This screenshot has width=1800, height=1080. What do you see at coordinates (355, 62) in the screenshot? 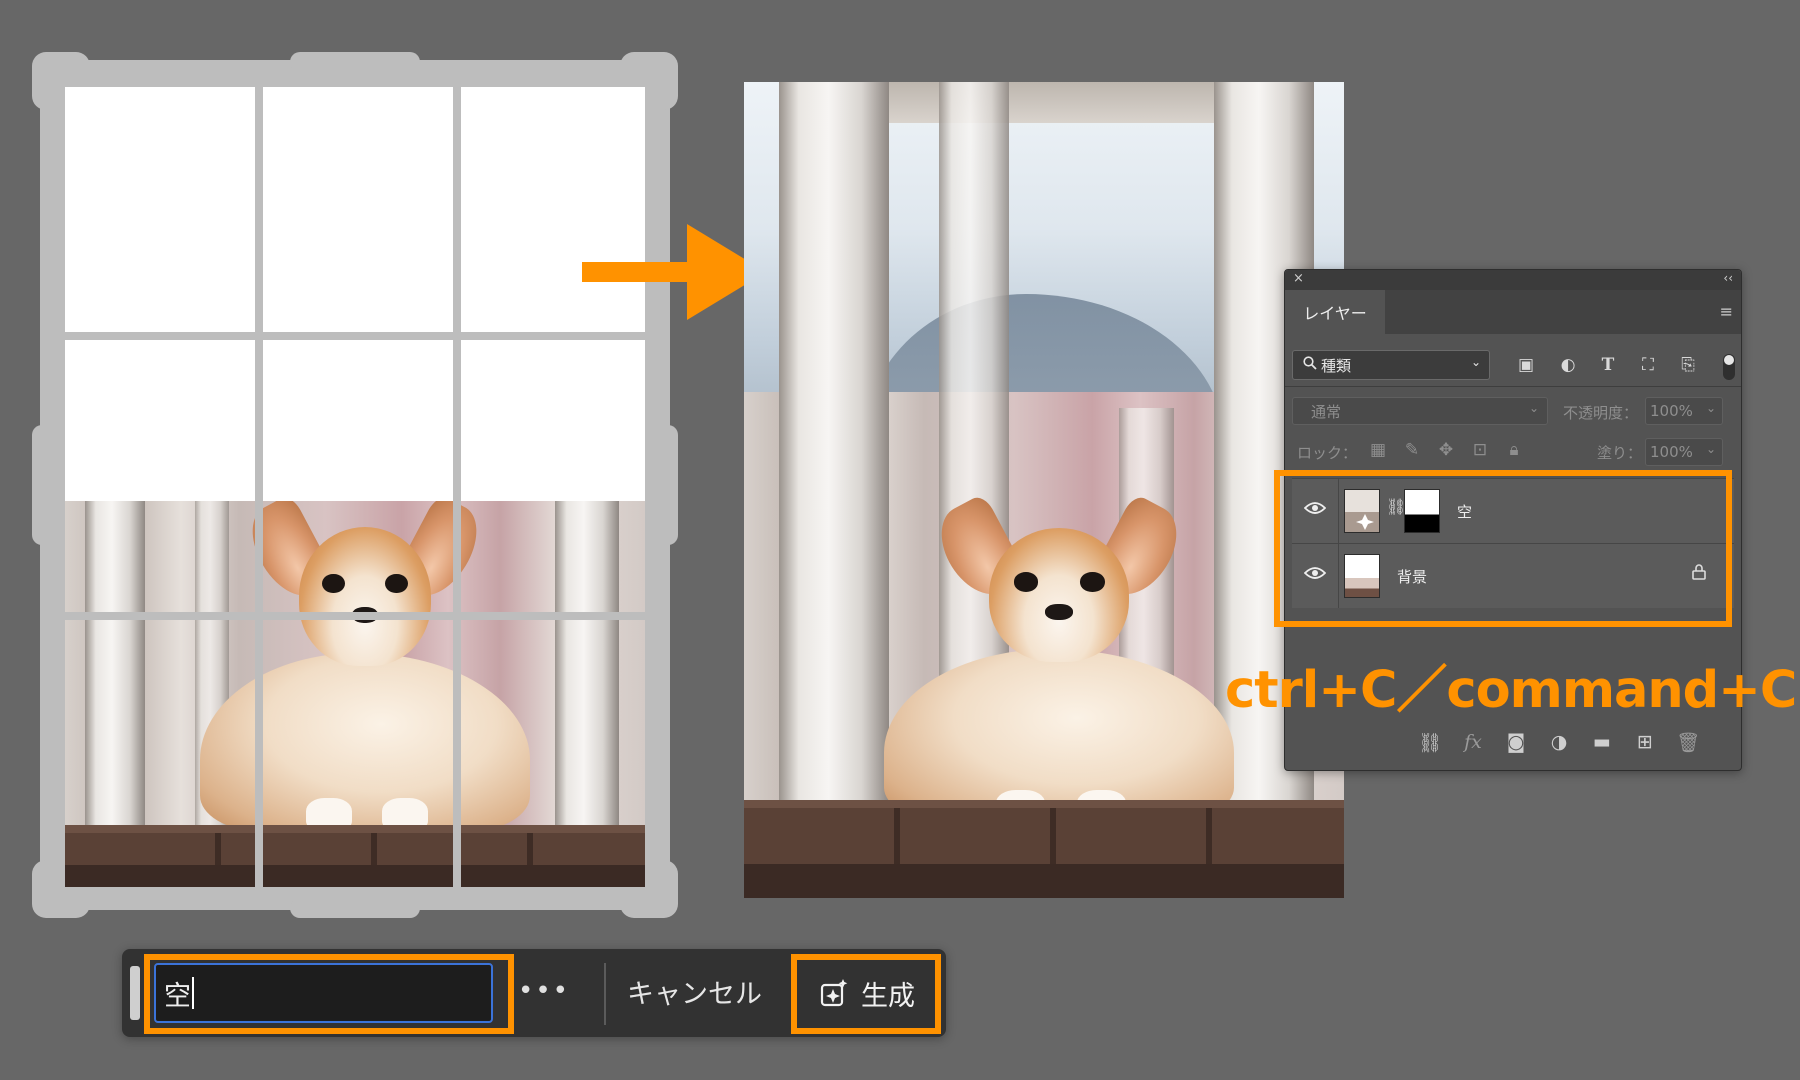
I see `crop-handle-top` at bounding box center [355, 62].